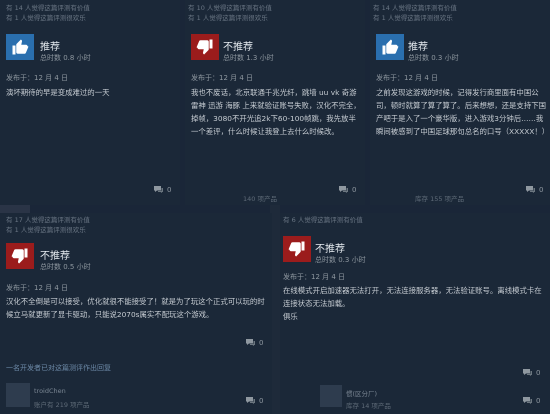  Describe the element at coordinates (58, 368) in the screenshot. I see `developer-response-link: 一名开发者已对这篇测评作出回复` at that location.